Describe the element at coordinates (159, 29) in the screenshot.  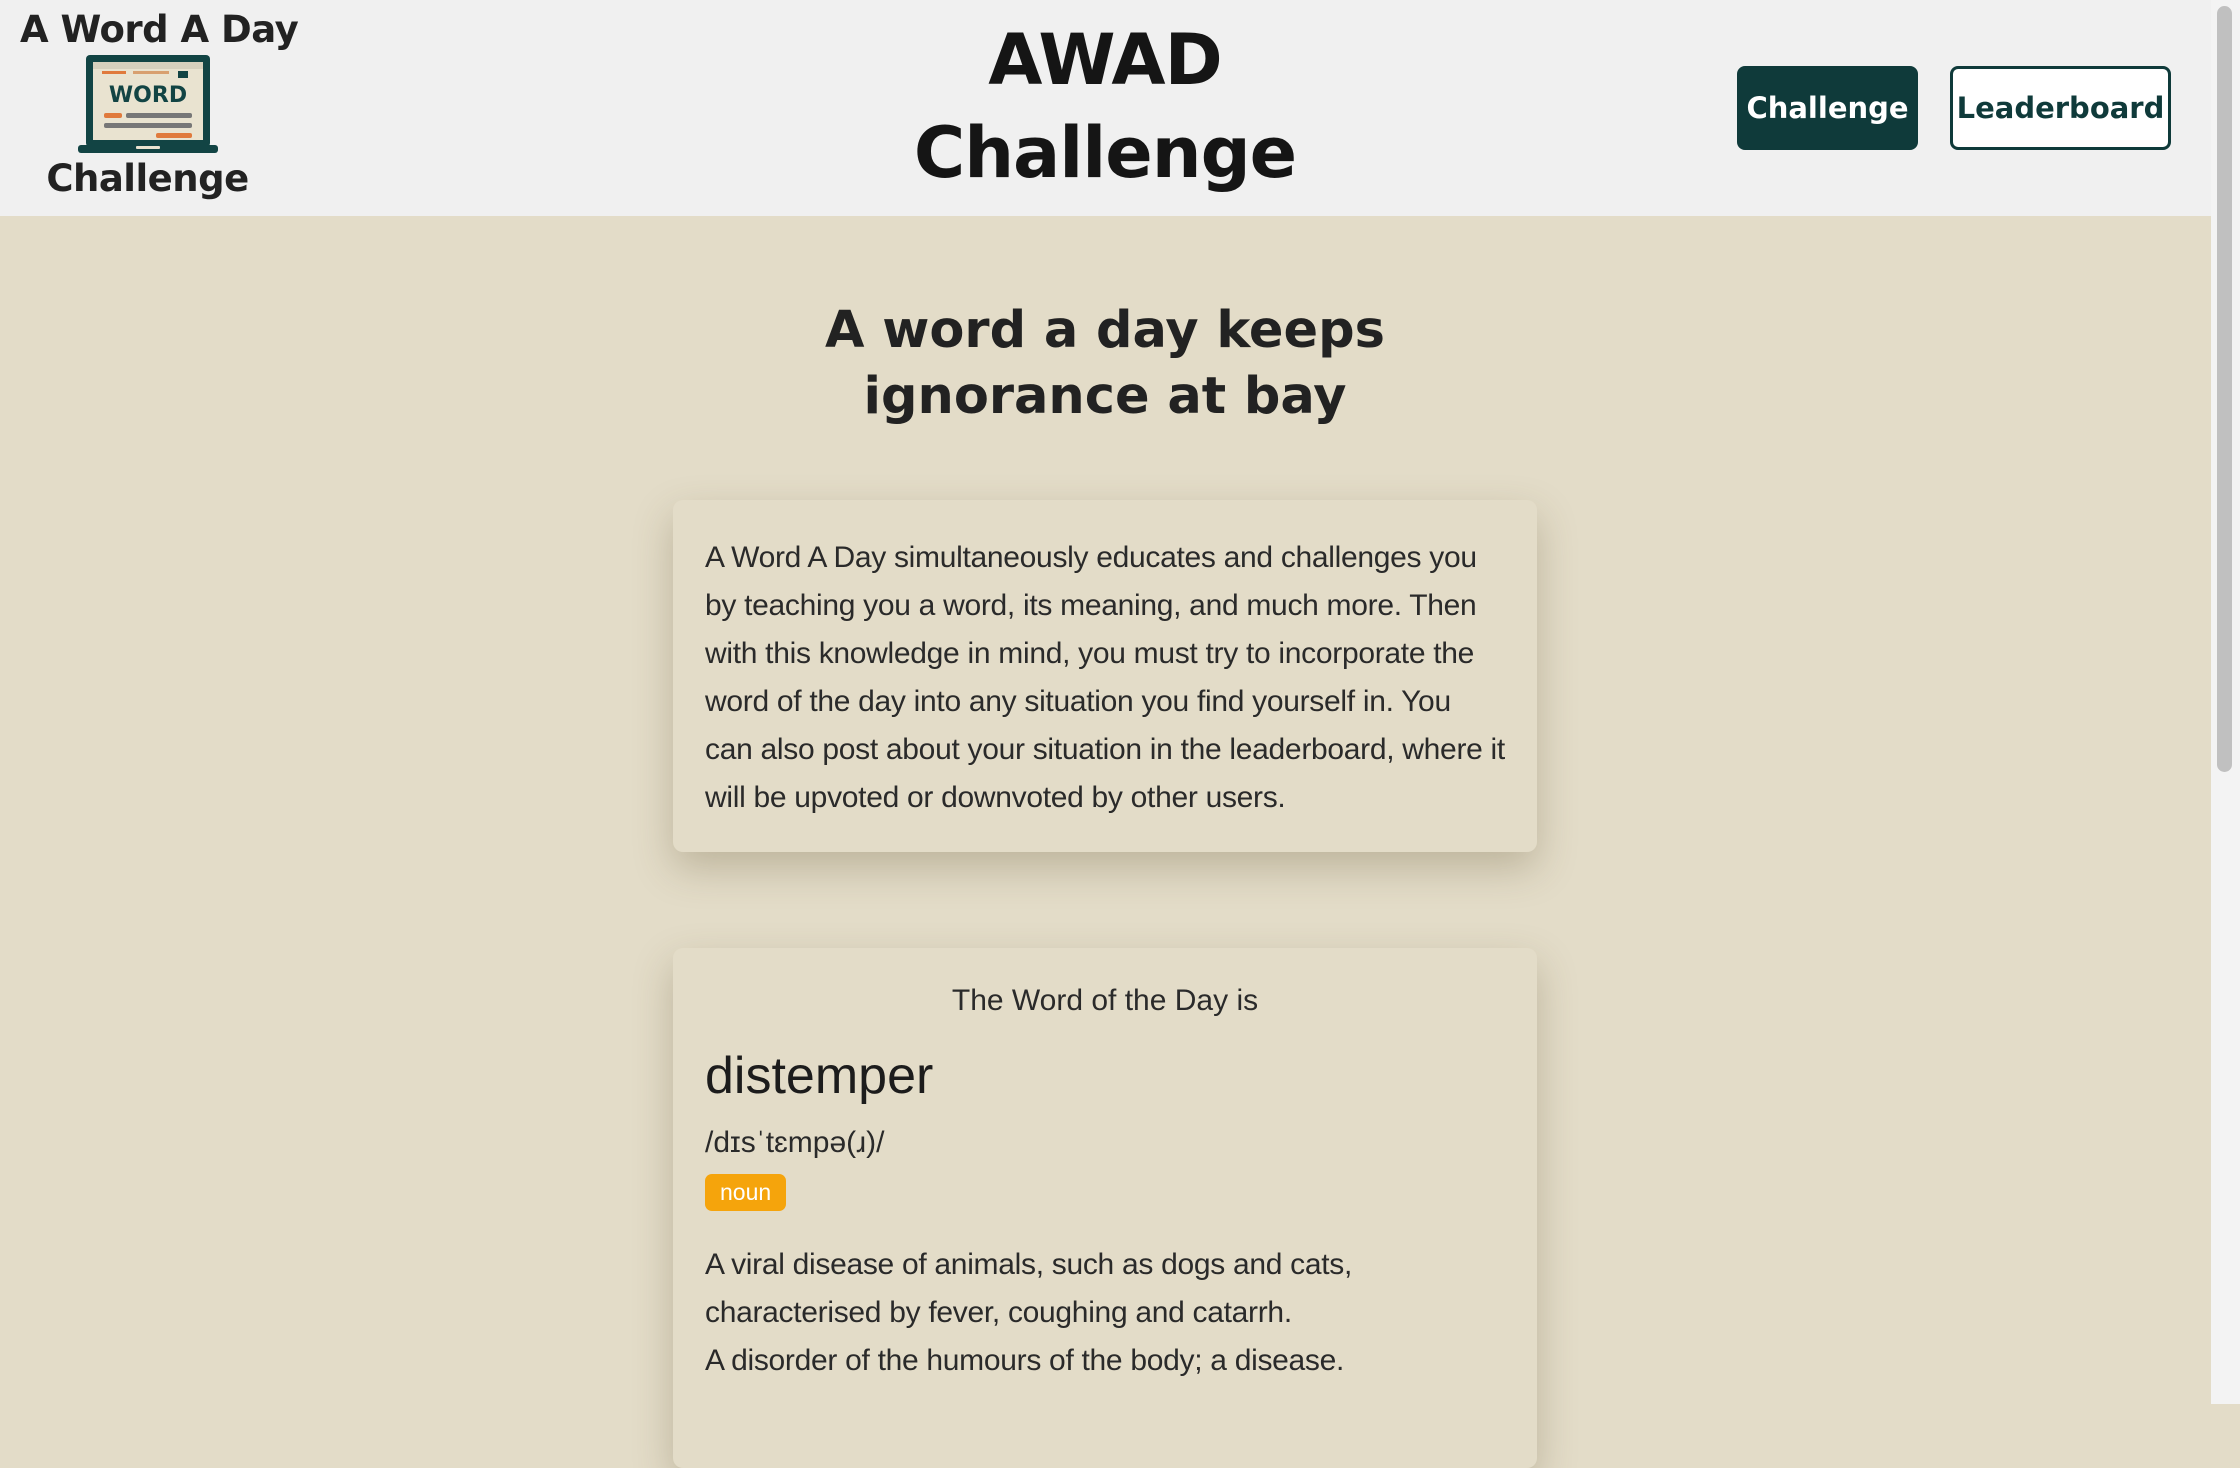
I see `logo-top-text: A Word A Day` at that location.